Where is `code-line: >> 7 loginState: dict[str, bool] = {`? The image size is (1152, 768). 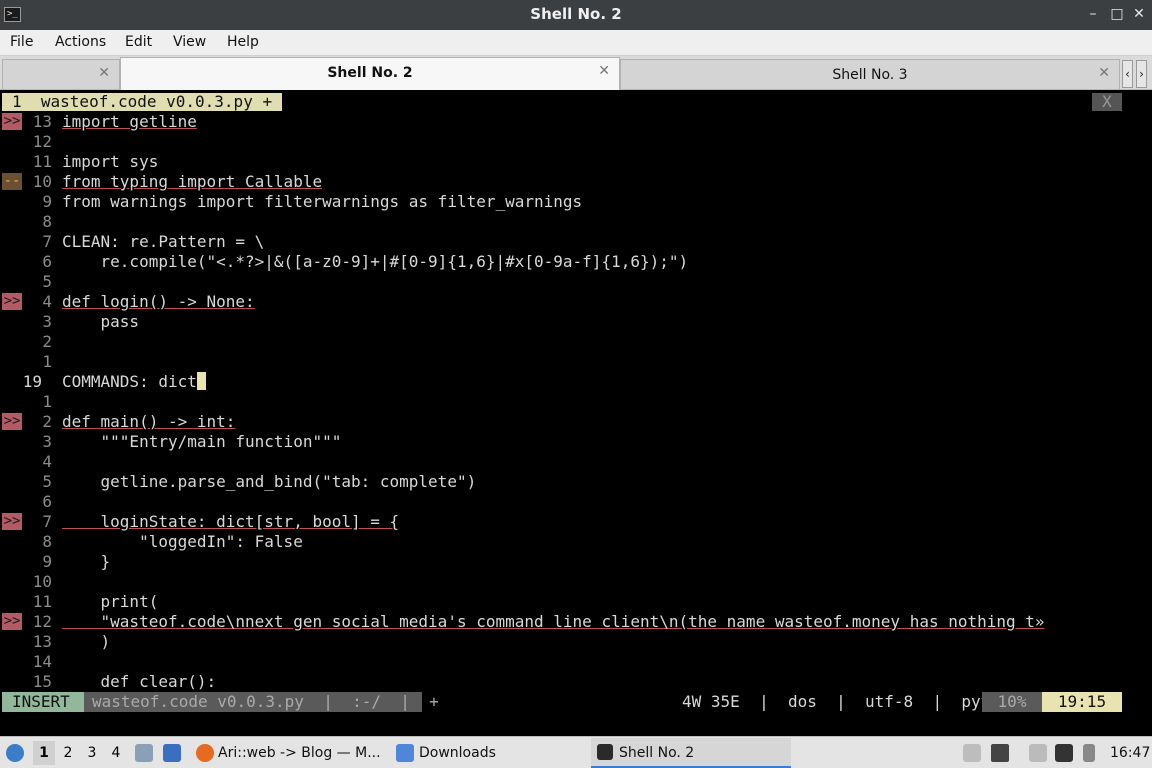
code-line: >> 7 loginState: dict[str, bool] = { is located at coordinates (576, 522).